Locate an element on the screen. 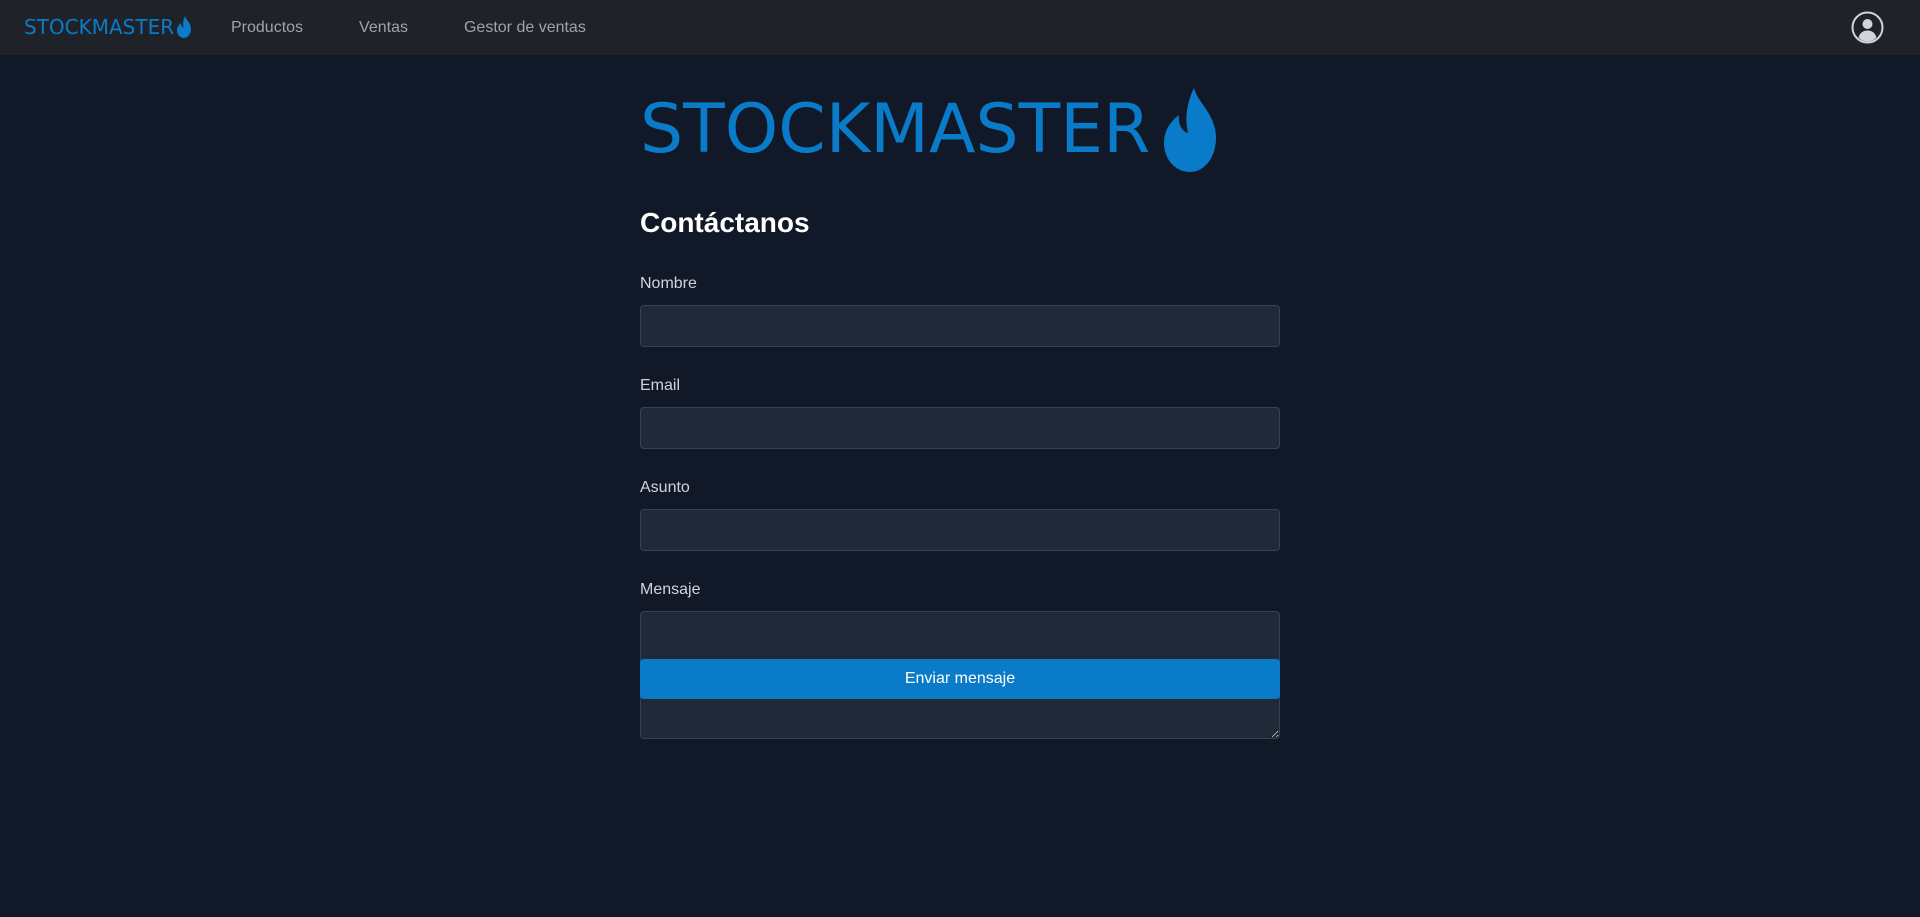 Image resolution: width=1920 pixels, height=917 pixels. brand-logo-link: STOCKMASTER is located at coordinates (108, 27).